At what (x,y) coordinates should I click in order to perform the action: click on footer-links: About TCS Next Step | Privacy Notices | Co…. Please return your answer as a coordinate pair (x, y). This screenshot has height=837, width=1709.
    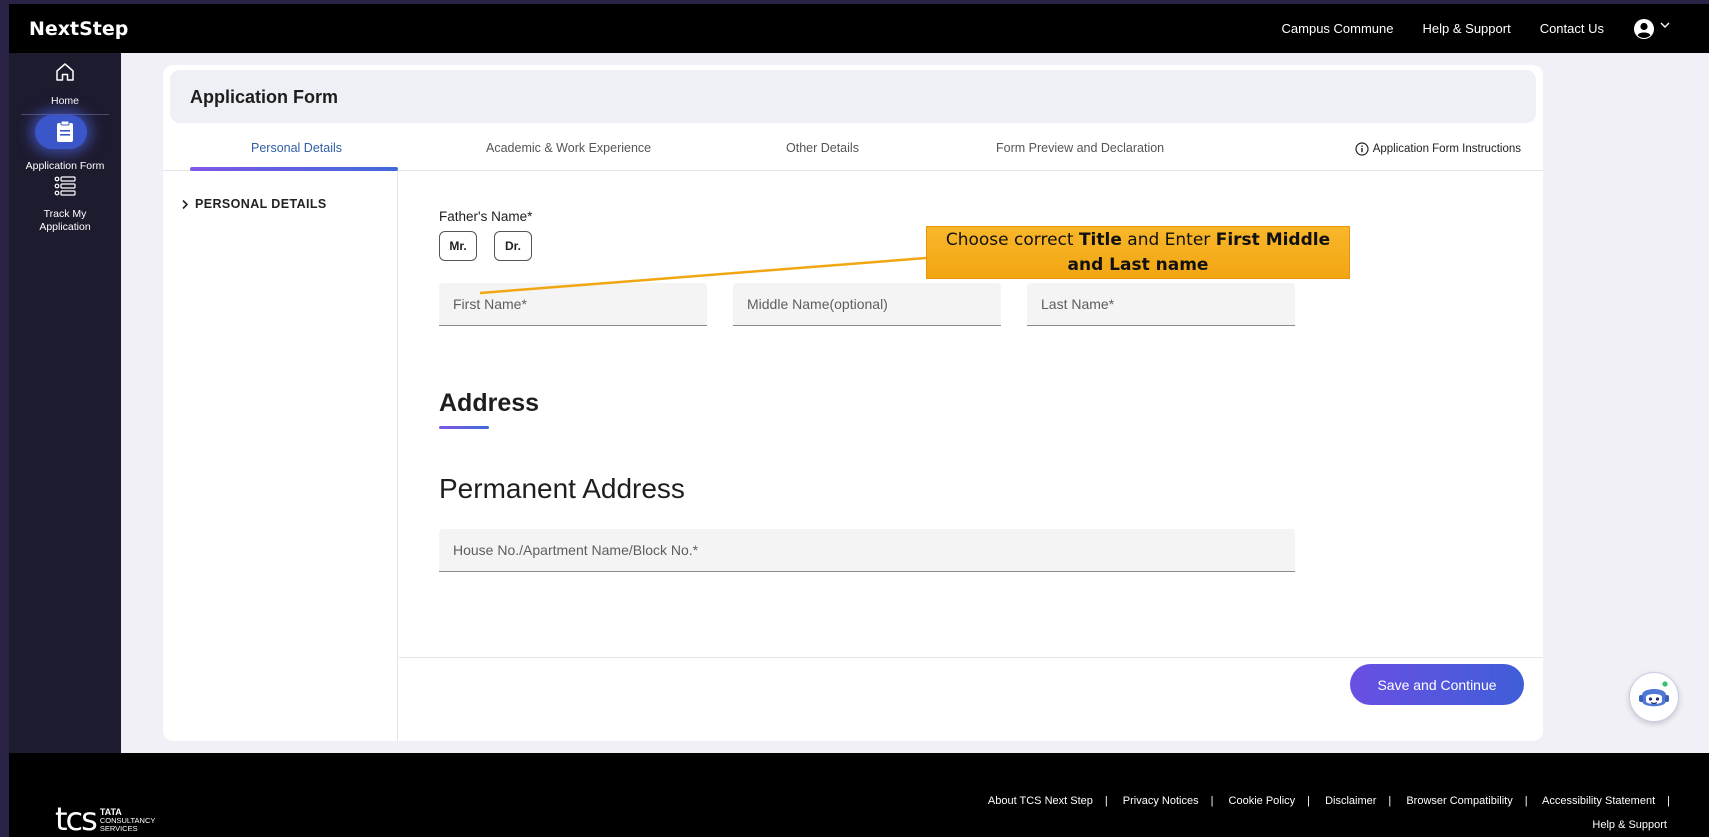
    Looking at the image, I should click on (1328, 801).